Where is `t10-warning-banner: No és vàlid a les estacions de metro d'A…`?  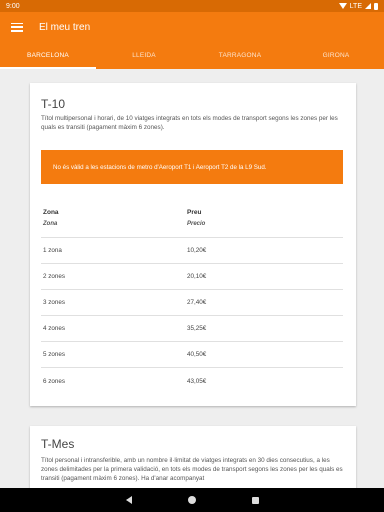
t10-warning-banner: No és vàlid a les estacions de metro d'A… is located at coordinates (192, 167).